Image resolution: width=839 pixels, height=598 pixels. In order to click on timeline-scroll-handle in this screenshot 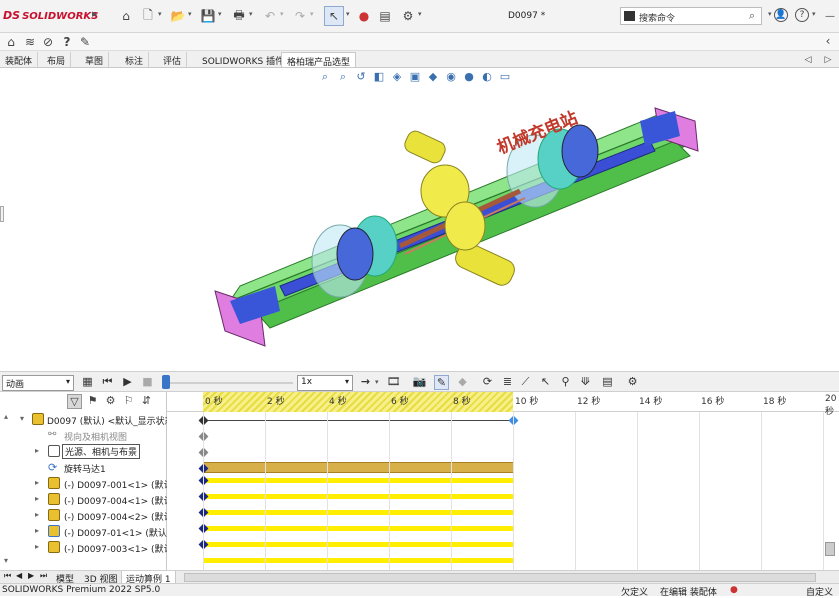, I will do `click(830, 549)`.